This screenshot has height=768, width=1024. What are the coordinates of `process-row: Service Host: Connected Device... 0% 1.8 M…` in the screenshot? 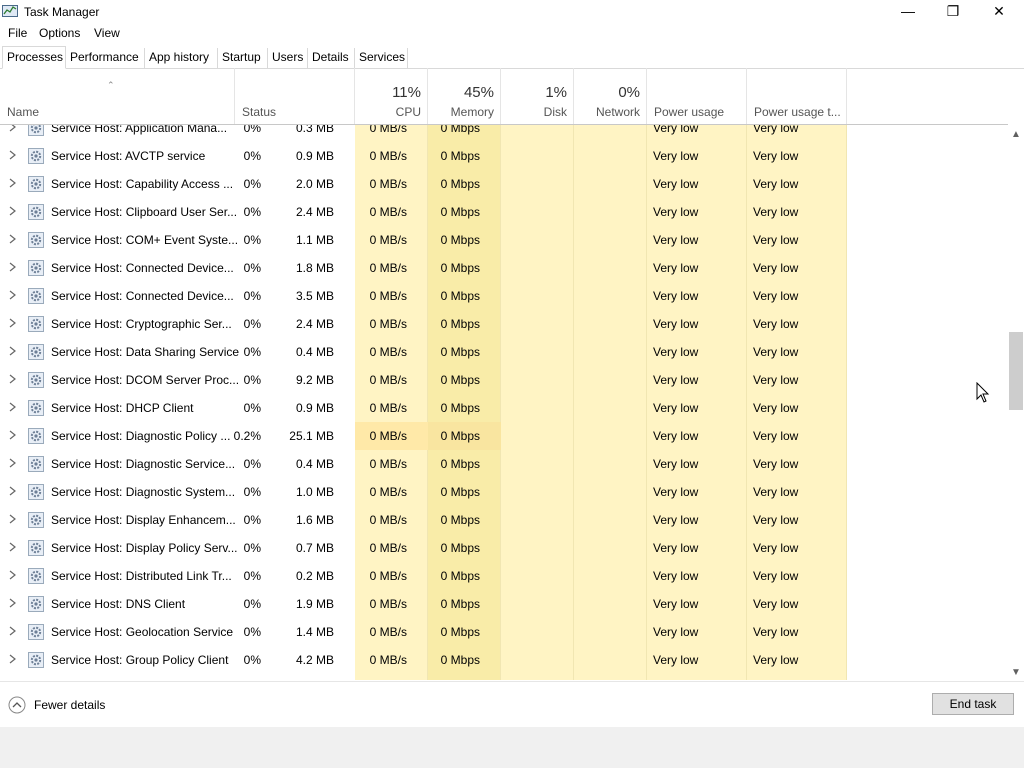 It's located at (423, 268).